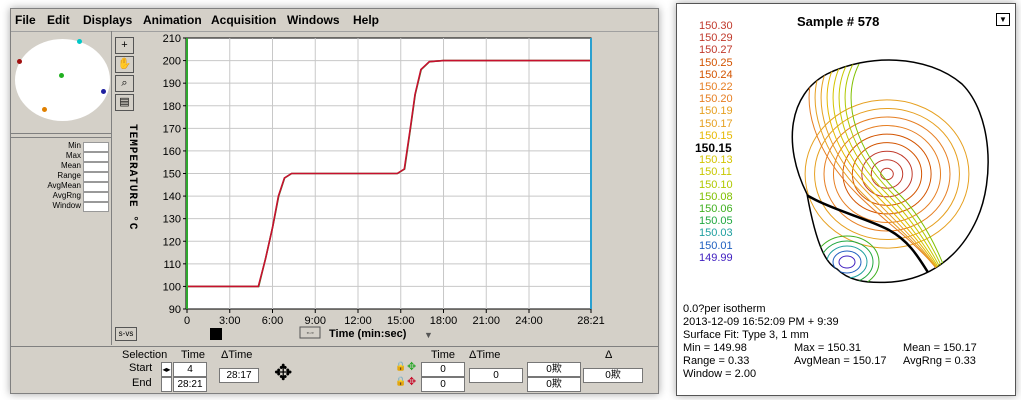 Image resolution: width=1021 pixels, height=400 pixels. What do you see at coordinates (283, 373) in the screenshot?
I see `move-arrows-icon: ✥` at bounding box center [283, 373].